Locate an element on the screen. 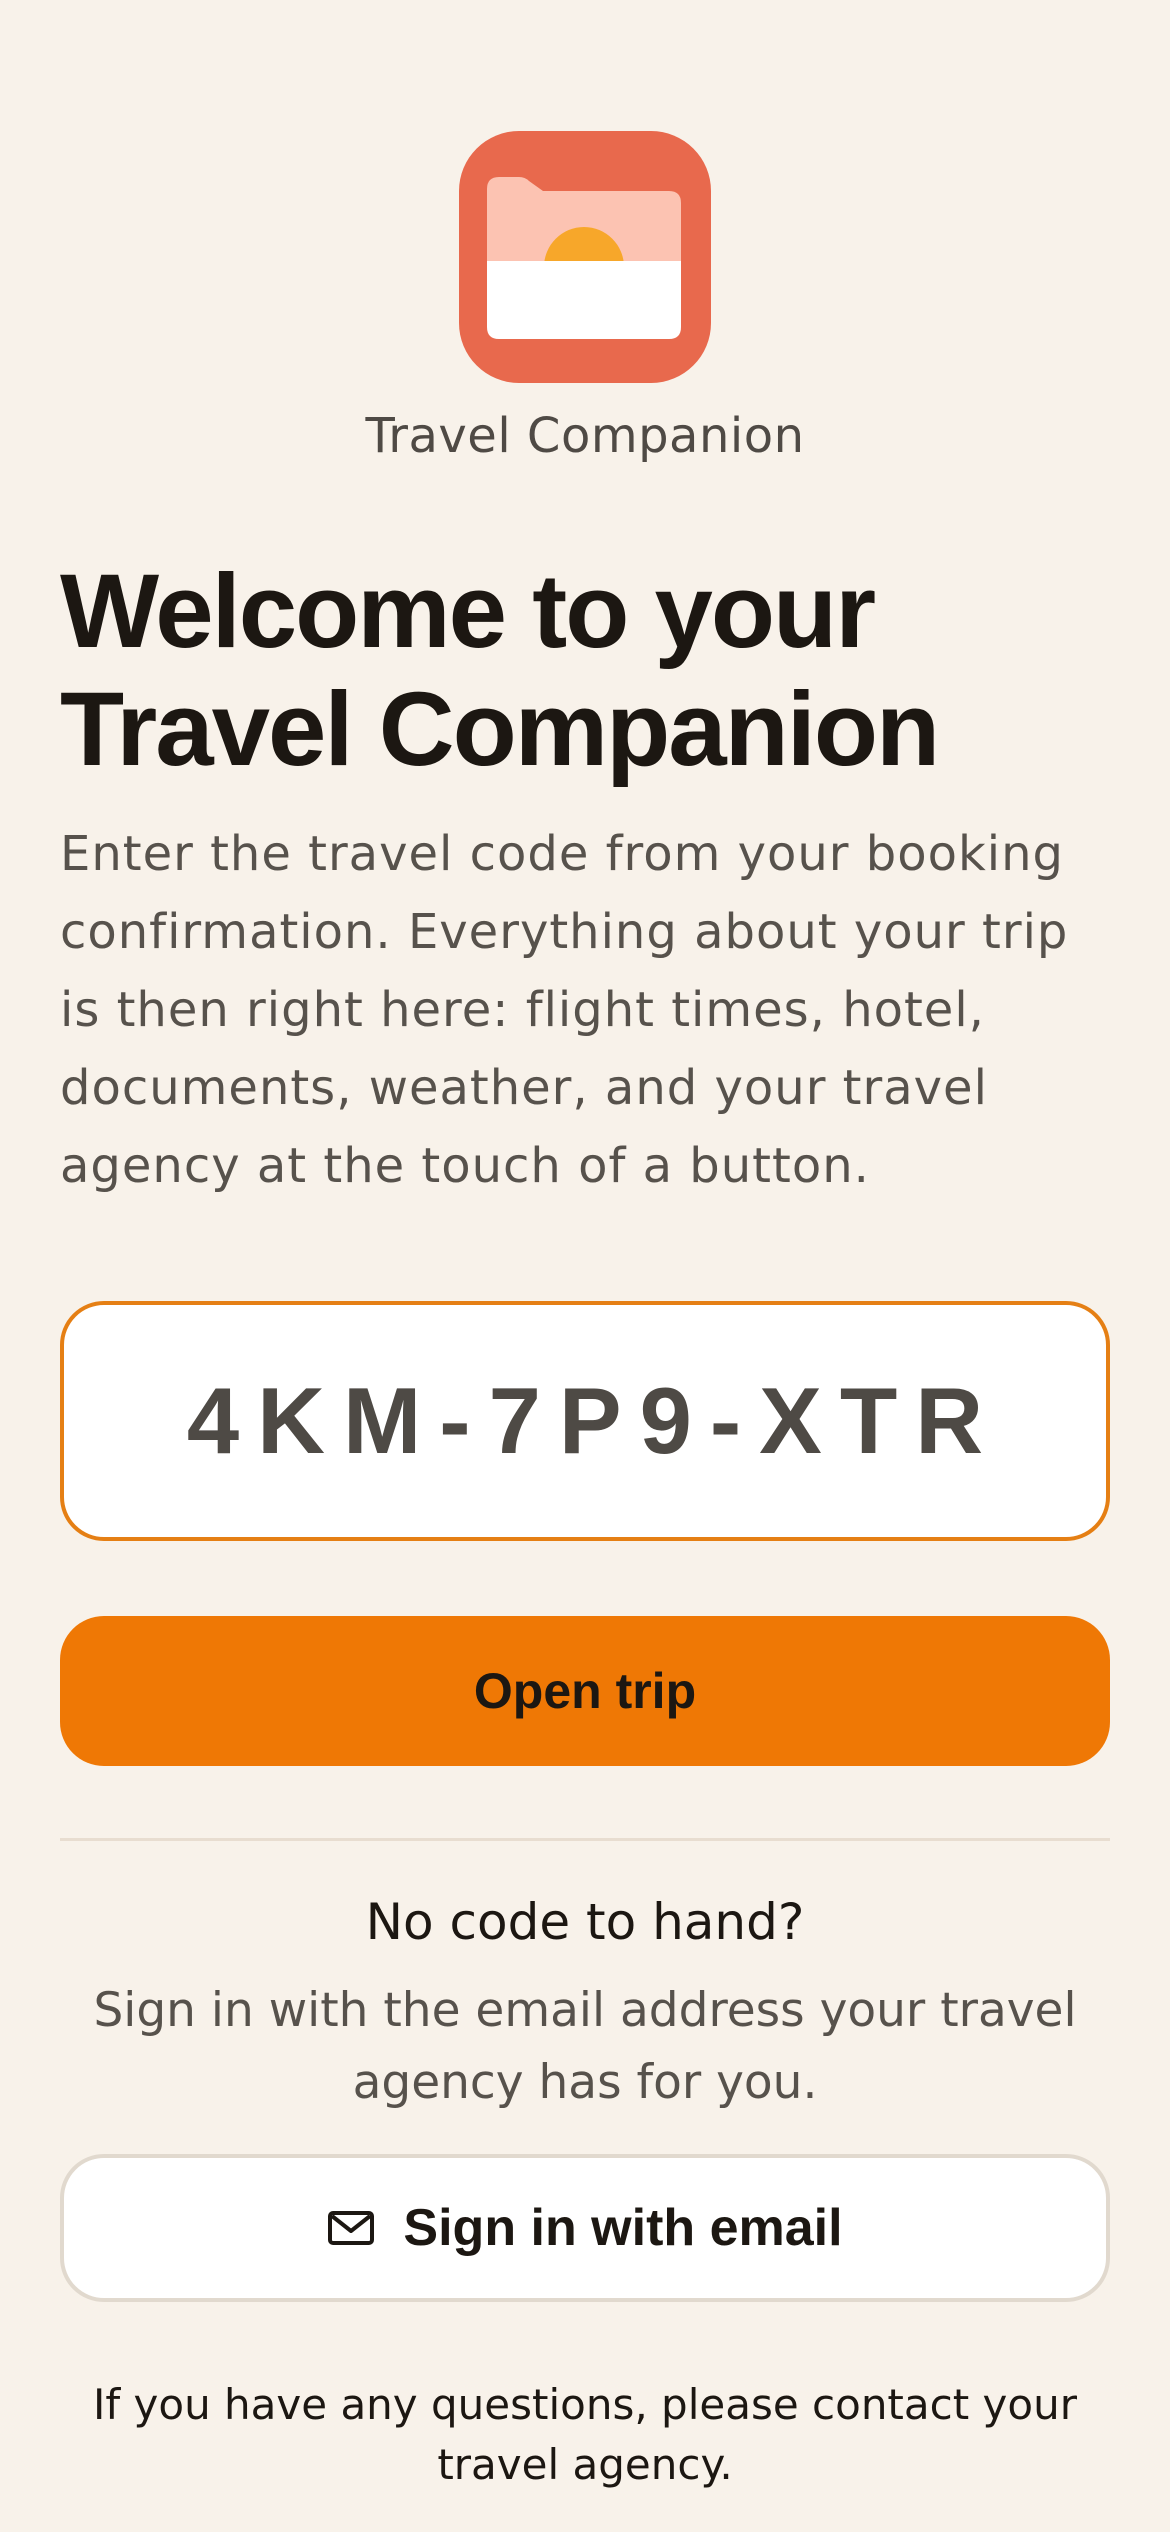  no-code-heading: No code to hand? is located at coordinates (585, 1922).